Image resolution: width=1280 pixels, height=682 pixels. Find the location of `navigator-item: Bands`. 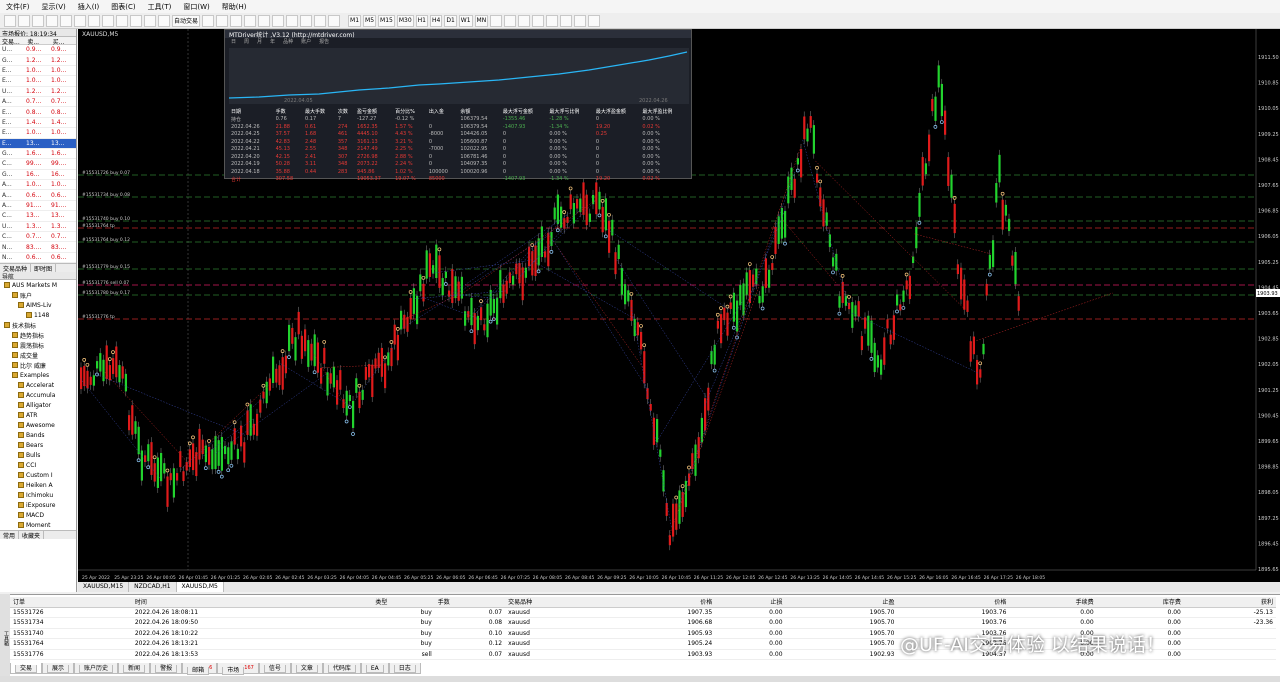

navigator-item: Bands is located at coordinates (38, 435).